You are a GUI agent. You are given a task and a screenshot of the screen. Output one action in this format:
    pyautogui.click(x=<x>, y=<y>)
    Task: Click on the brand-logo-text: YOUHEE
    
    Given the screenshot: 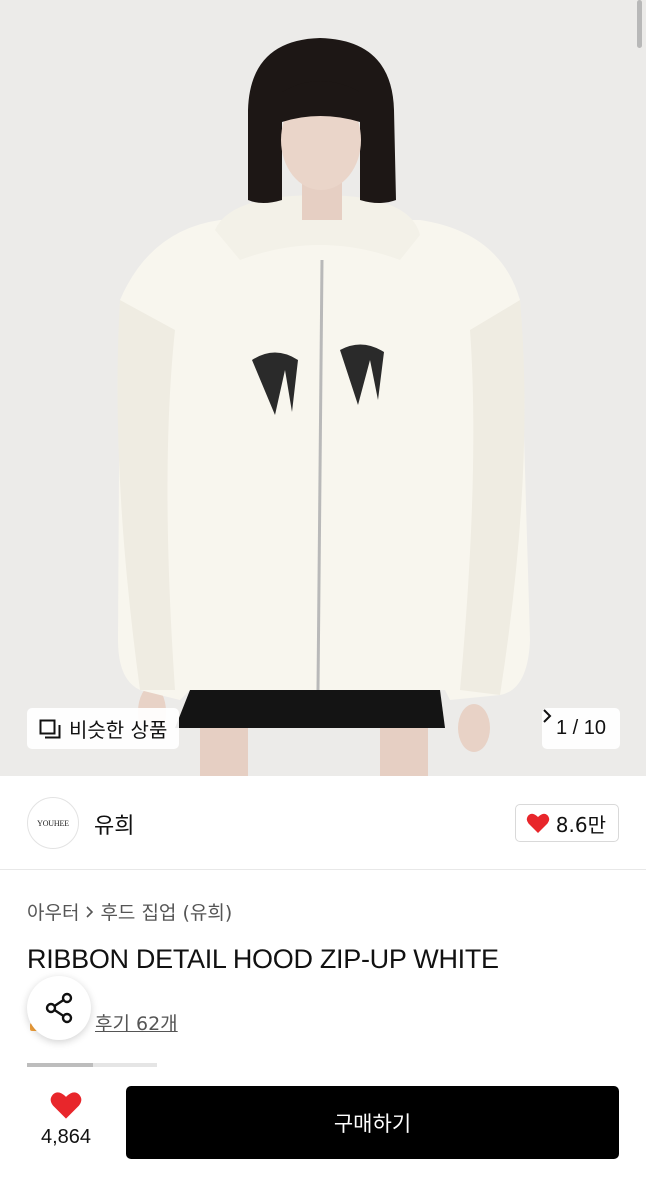 What is the action you would take?
    pyautogui.click(x=53, y=823)
    